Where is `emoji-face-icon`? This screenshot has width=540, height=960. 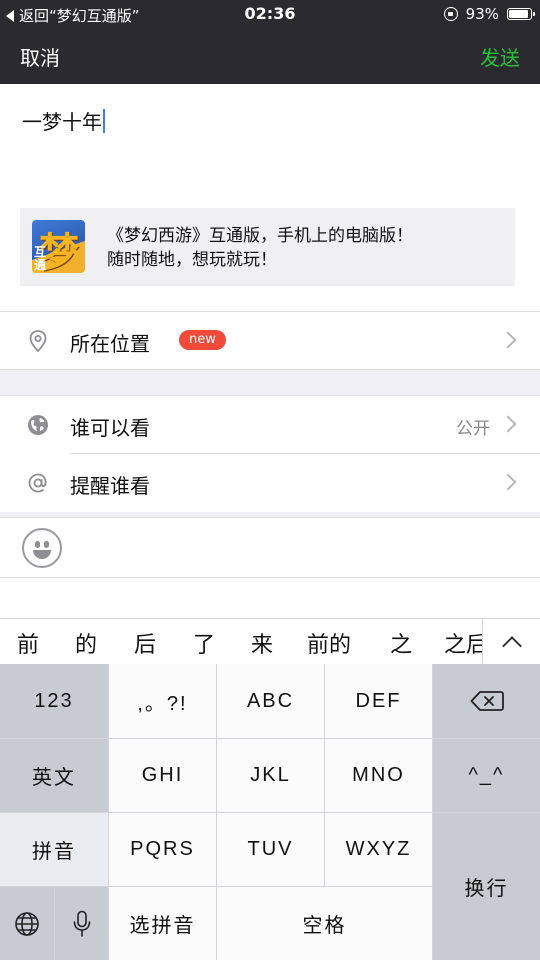 emoji-face-icon is located at coordinates (42, 548).